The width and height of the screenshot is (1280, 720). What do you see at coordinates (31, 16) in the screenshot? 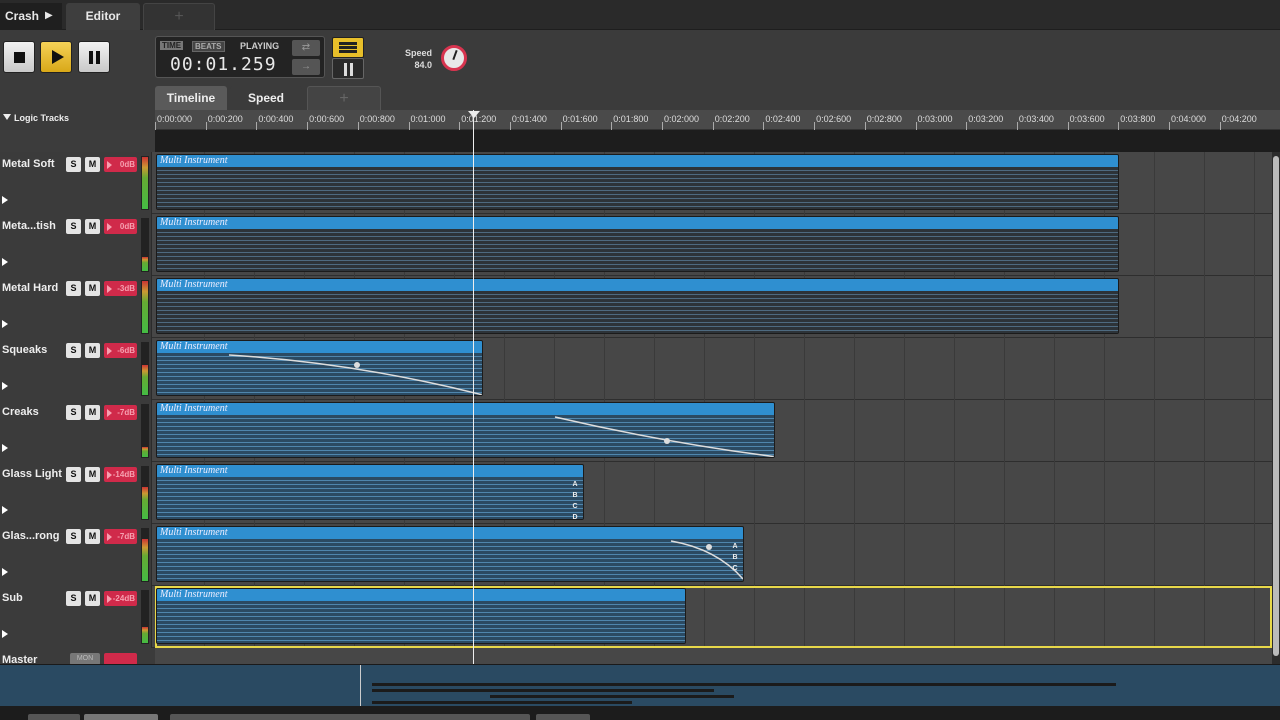
I see `tab-crash: Crash ▶` at bounding box center [31, 16].